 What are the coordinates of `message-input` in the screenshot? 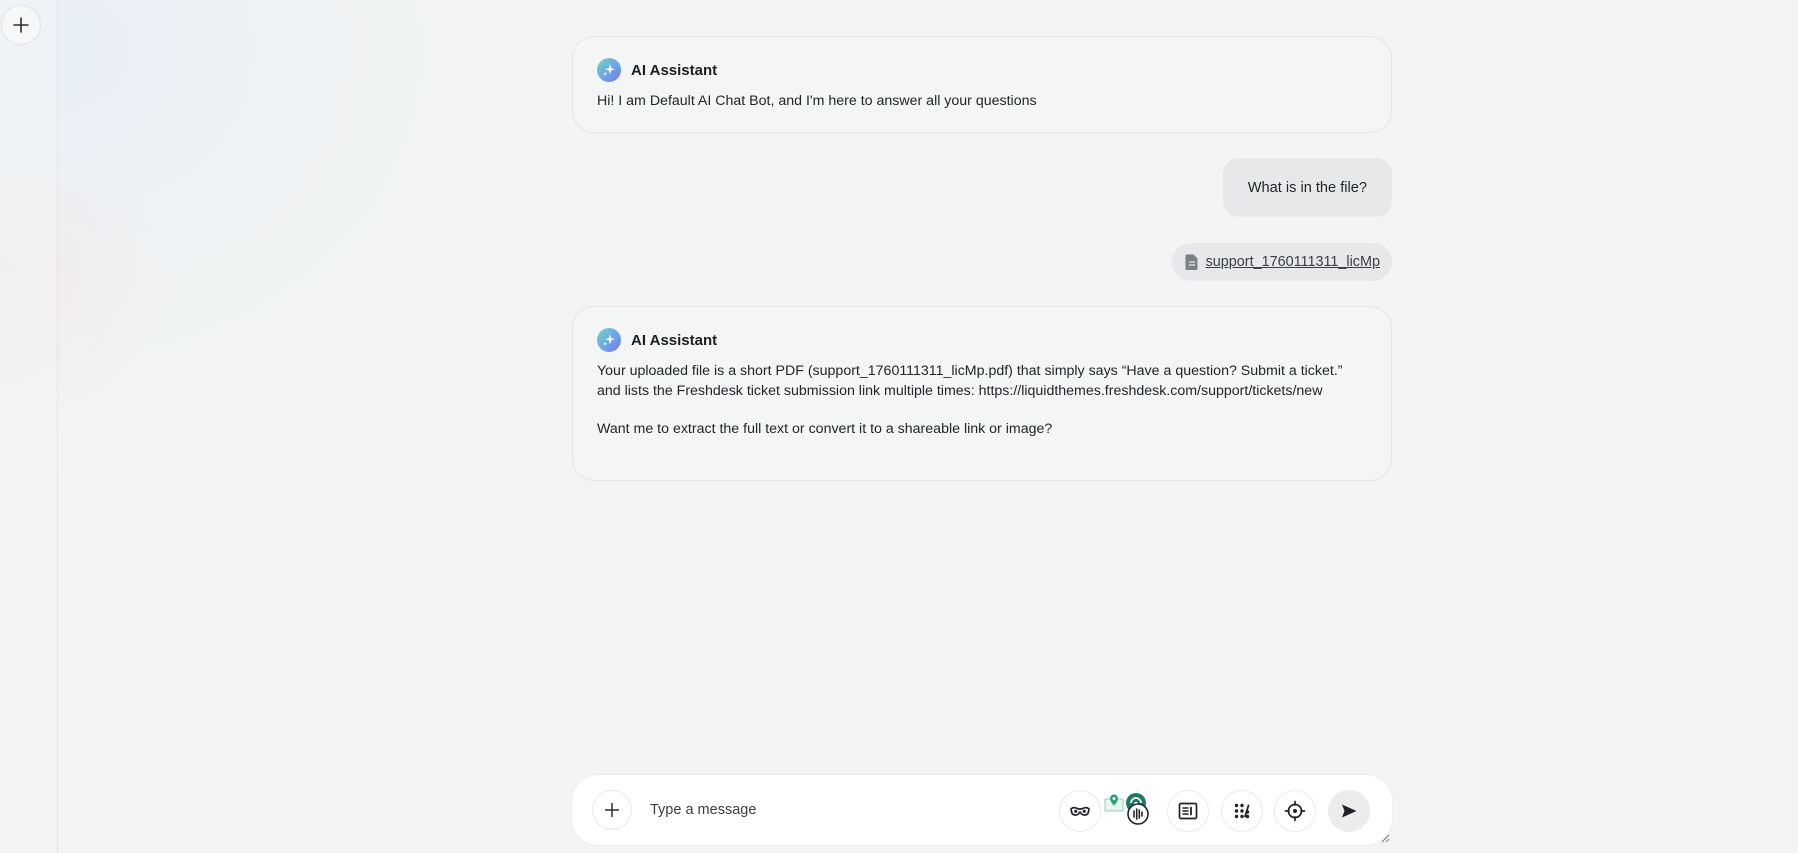 It's located at (850, 810).